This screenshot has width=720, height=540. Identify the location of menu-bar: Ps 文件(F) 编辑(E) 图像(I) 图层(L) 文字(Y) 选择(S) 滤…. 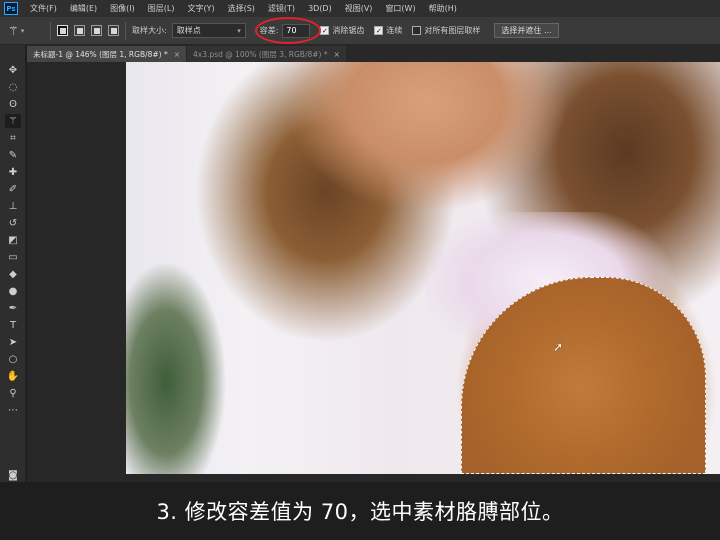
(360, 8).